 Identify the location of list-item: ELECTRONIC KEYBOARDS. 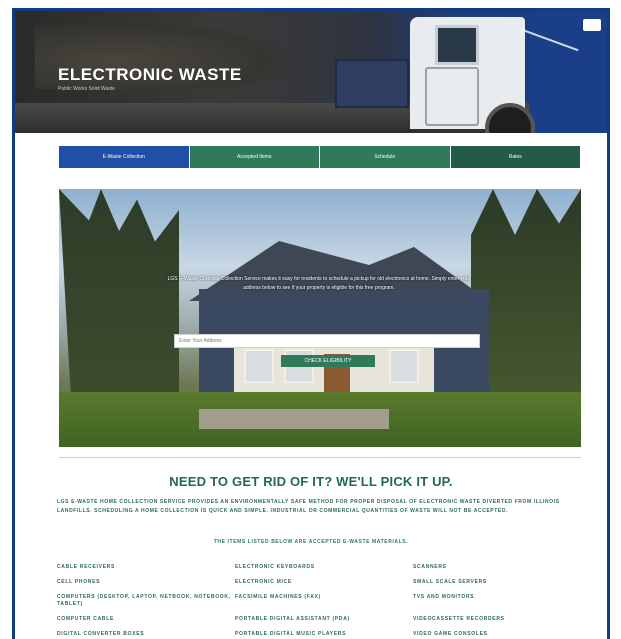
(275, 567).